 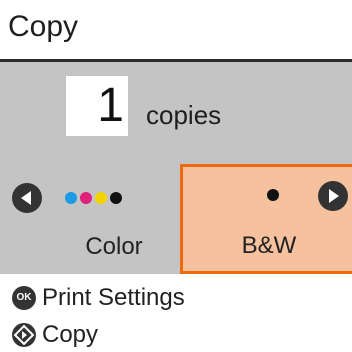 I want to click on ok-button-icon: OK, so click(x=24, y=298).